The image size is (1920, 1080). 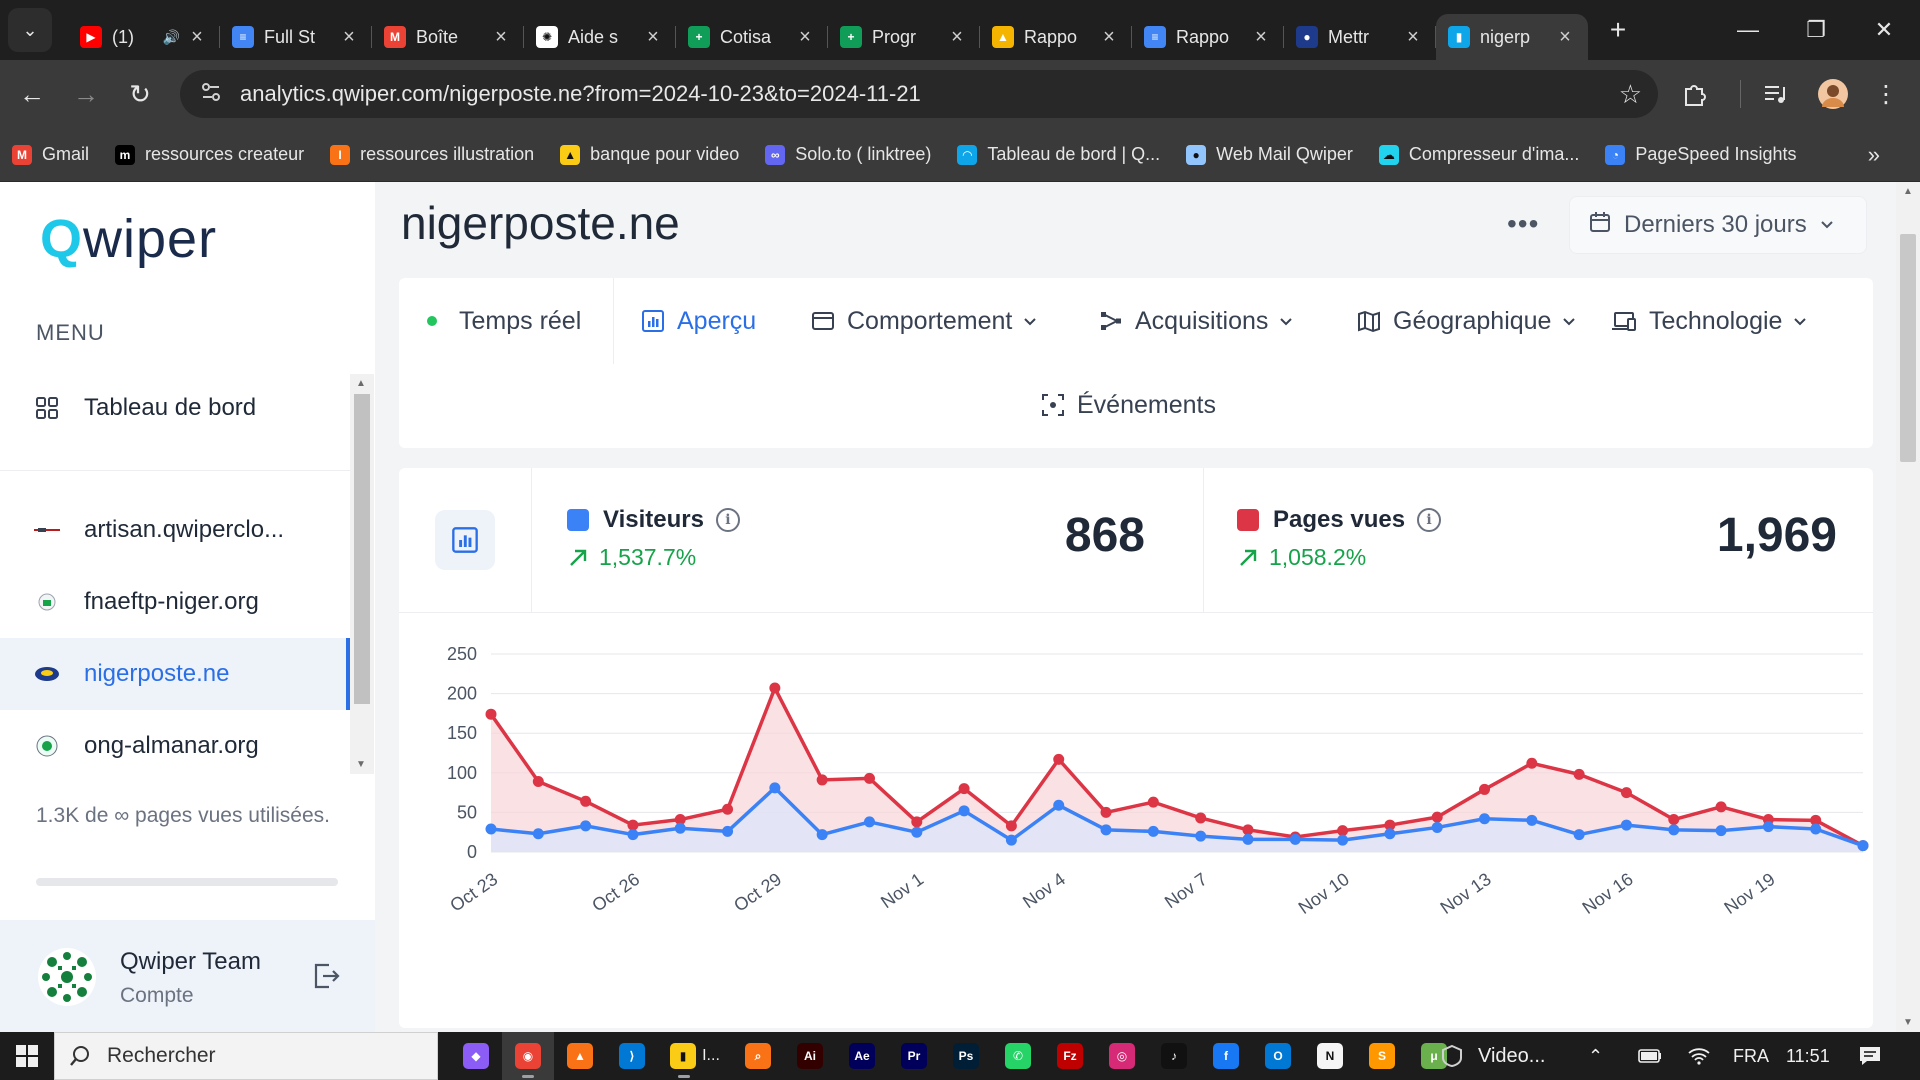 What do you see at coordinates (175, 746) in the screenshot?
I see `sidebar-item-almanar: ong-almanar.org` at bounding box center [175, 746].